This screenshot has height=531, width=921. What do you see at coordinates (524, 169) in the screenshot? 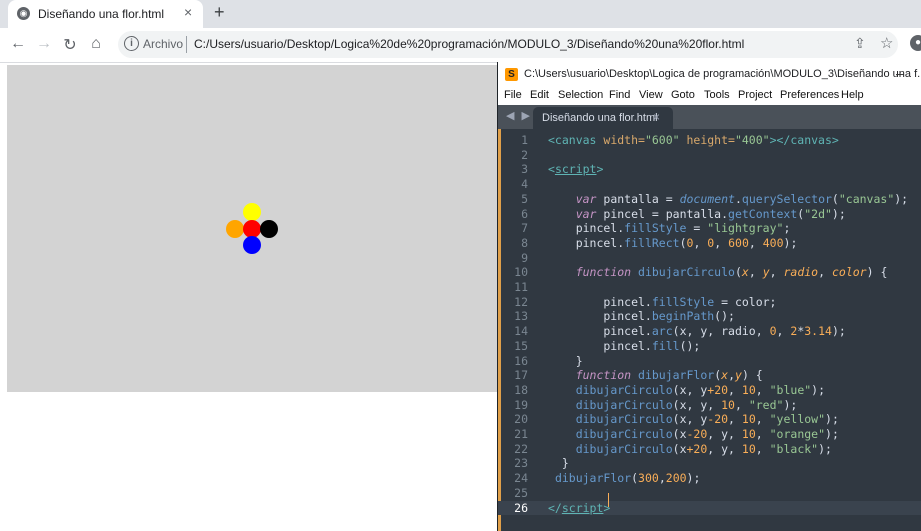
I see `line-number: 3` at bounding box center [524, 169].